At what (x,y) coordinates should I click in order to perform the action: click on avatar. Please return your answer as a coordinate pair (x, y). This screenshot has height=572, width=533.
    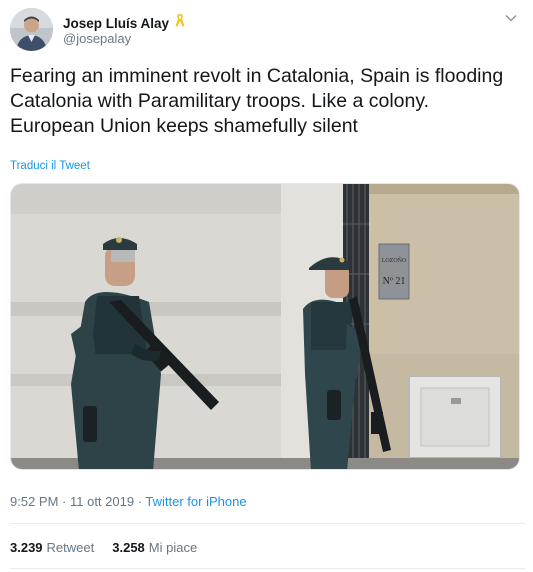
    Looking at the image, I should click on (31, 29).